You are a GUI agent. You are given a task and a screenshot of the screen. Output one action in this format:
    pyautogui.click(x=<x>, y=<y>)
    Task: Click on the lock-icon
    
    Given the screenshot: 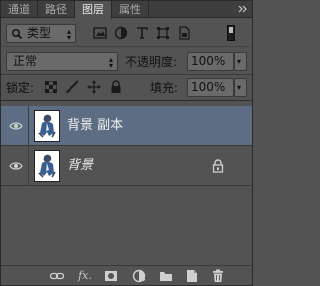 What is the action you would take?
    pyautogui.click(x=218, y=166)
    